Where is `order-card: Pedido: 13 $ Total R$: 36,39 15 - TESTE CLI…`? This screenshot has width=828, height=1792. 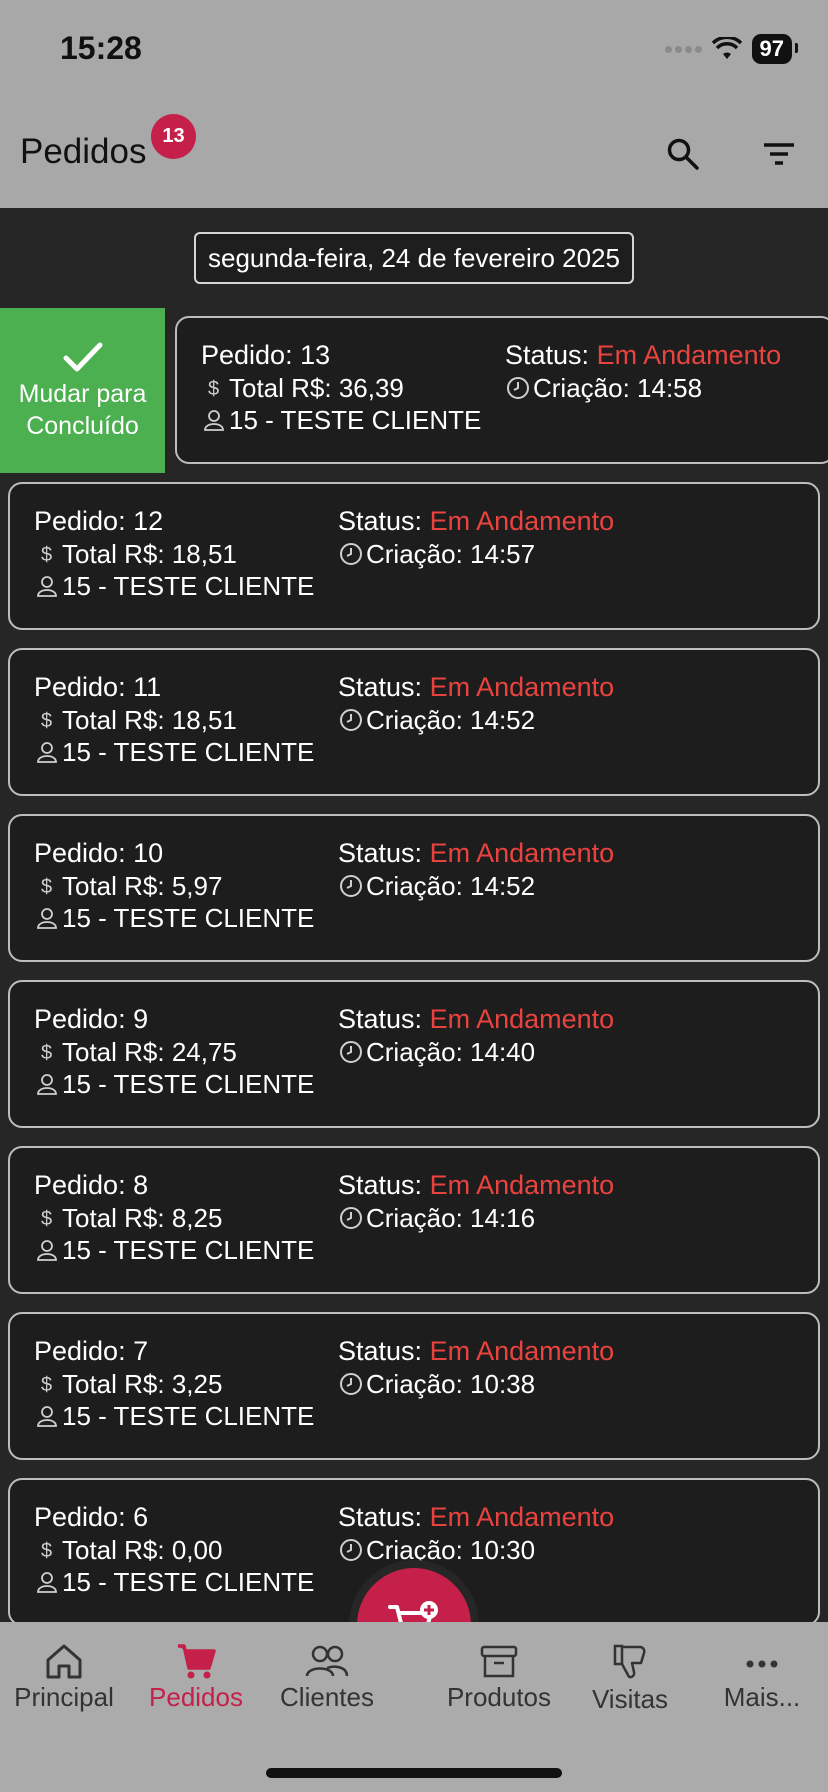 order-card: Pedido: 13 $ Total R$: 36,39 15 - TESTE CLI… is located at coordinates (501, 390).